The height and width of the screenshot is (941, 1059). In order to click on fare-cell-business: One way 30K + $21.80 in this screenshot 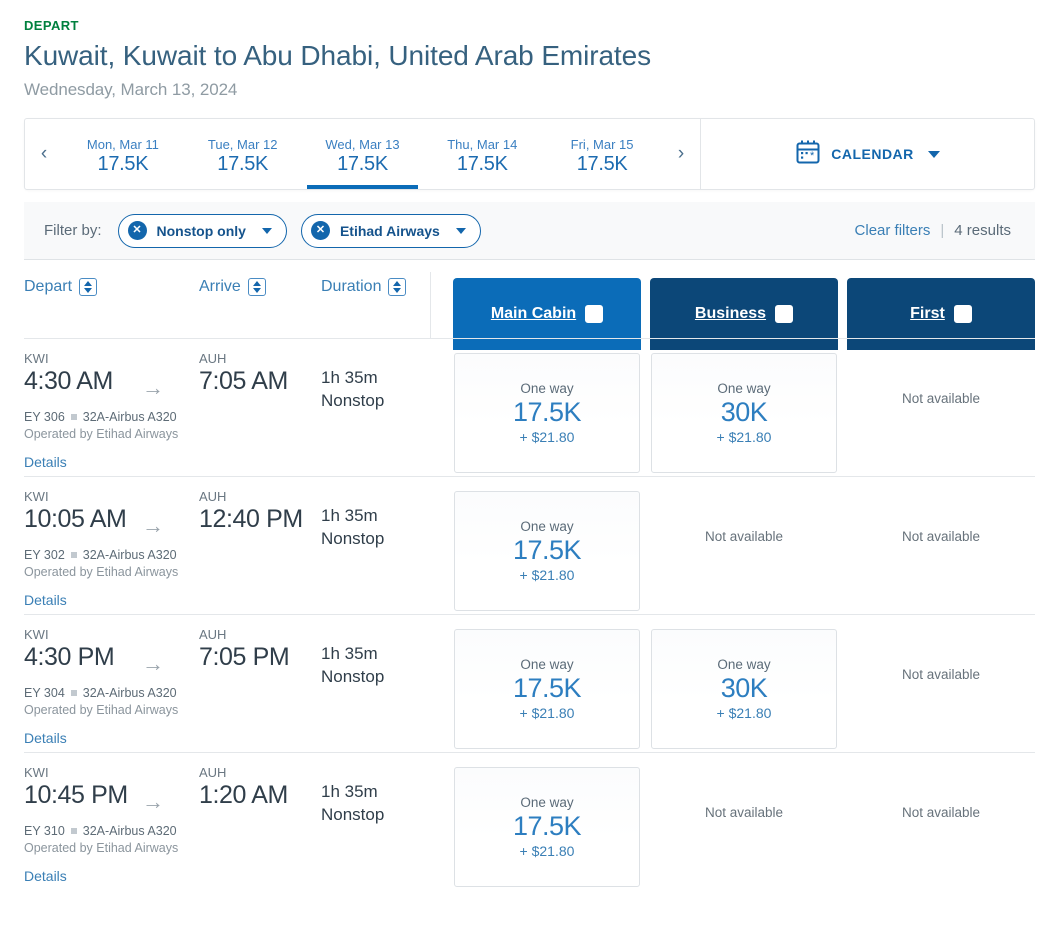, I will do `click(744, 414)`.